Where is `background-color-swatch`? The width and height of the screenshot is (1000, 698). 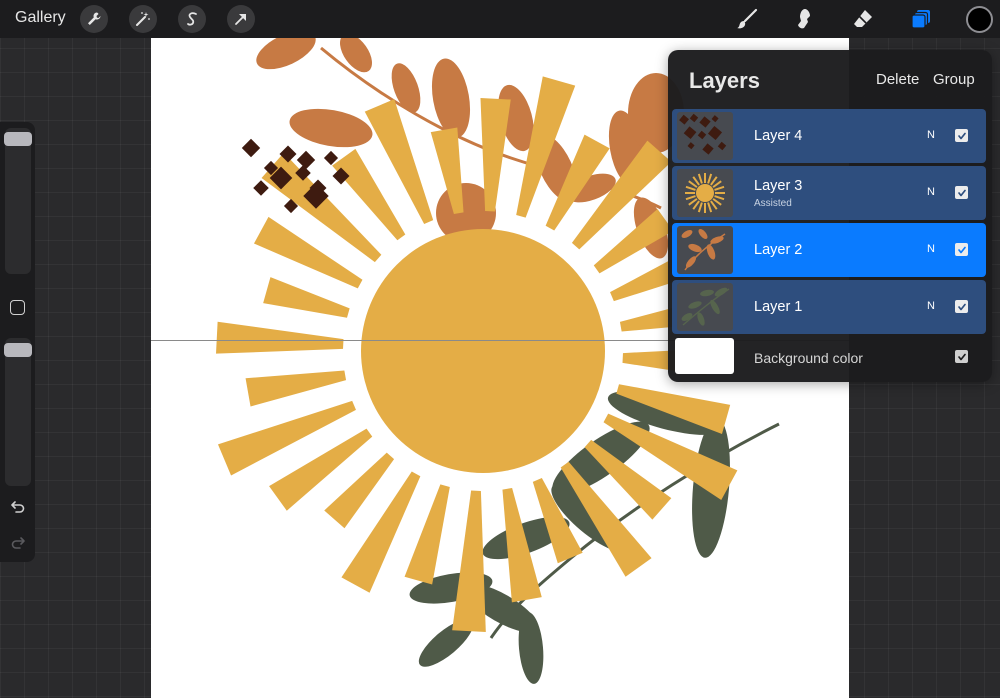 background-color-swatch is located at coordinates (704, 356).